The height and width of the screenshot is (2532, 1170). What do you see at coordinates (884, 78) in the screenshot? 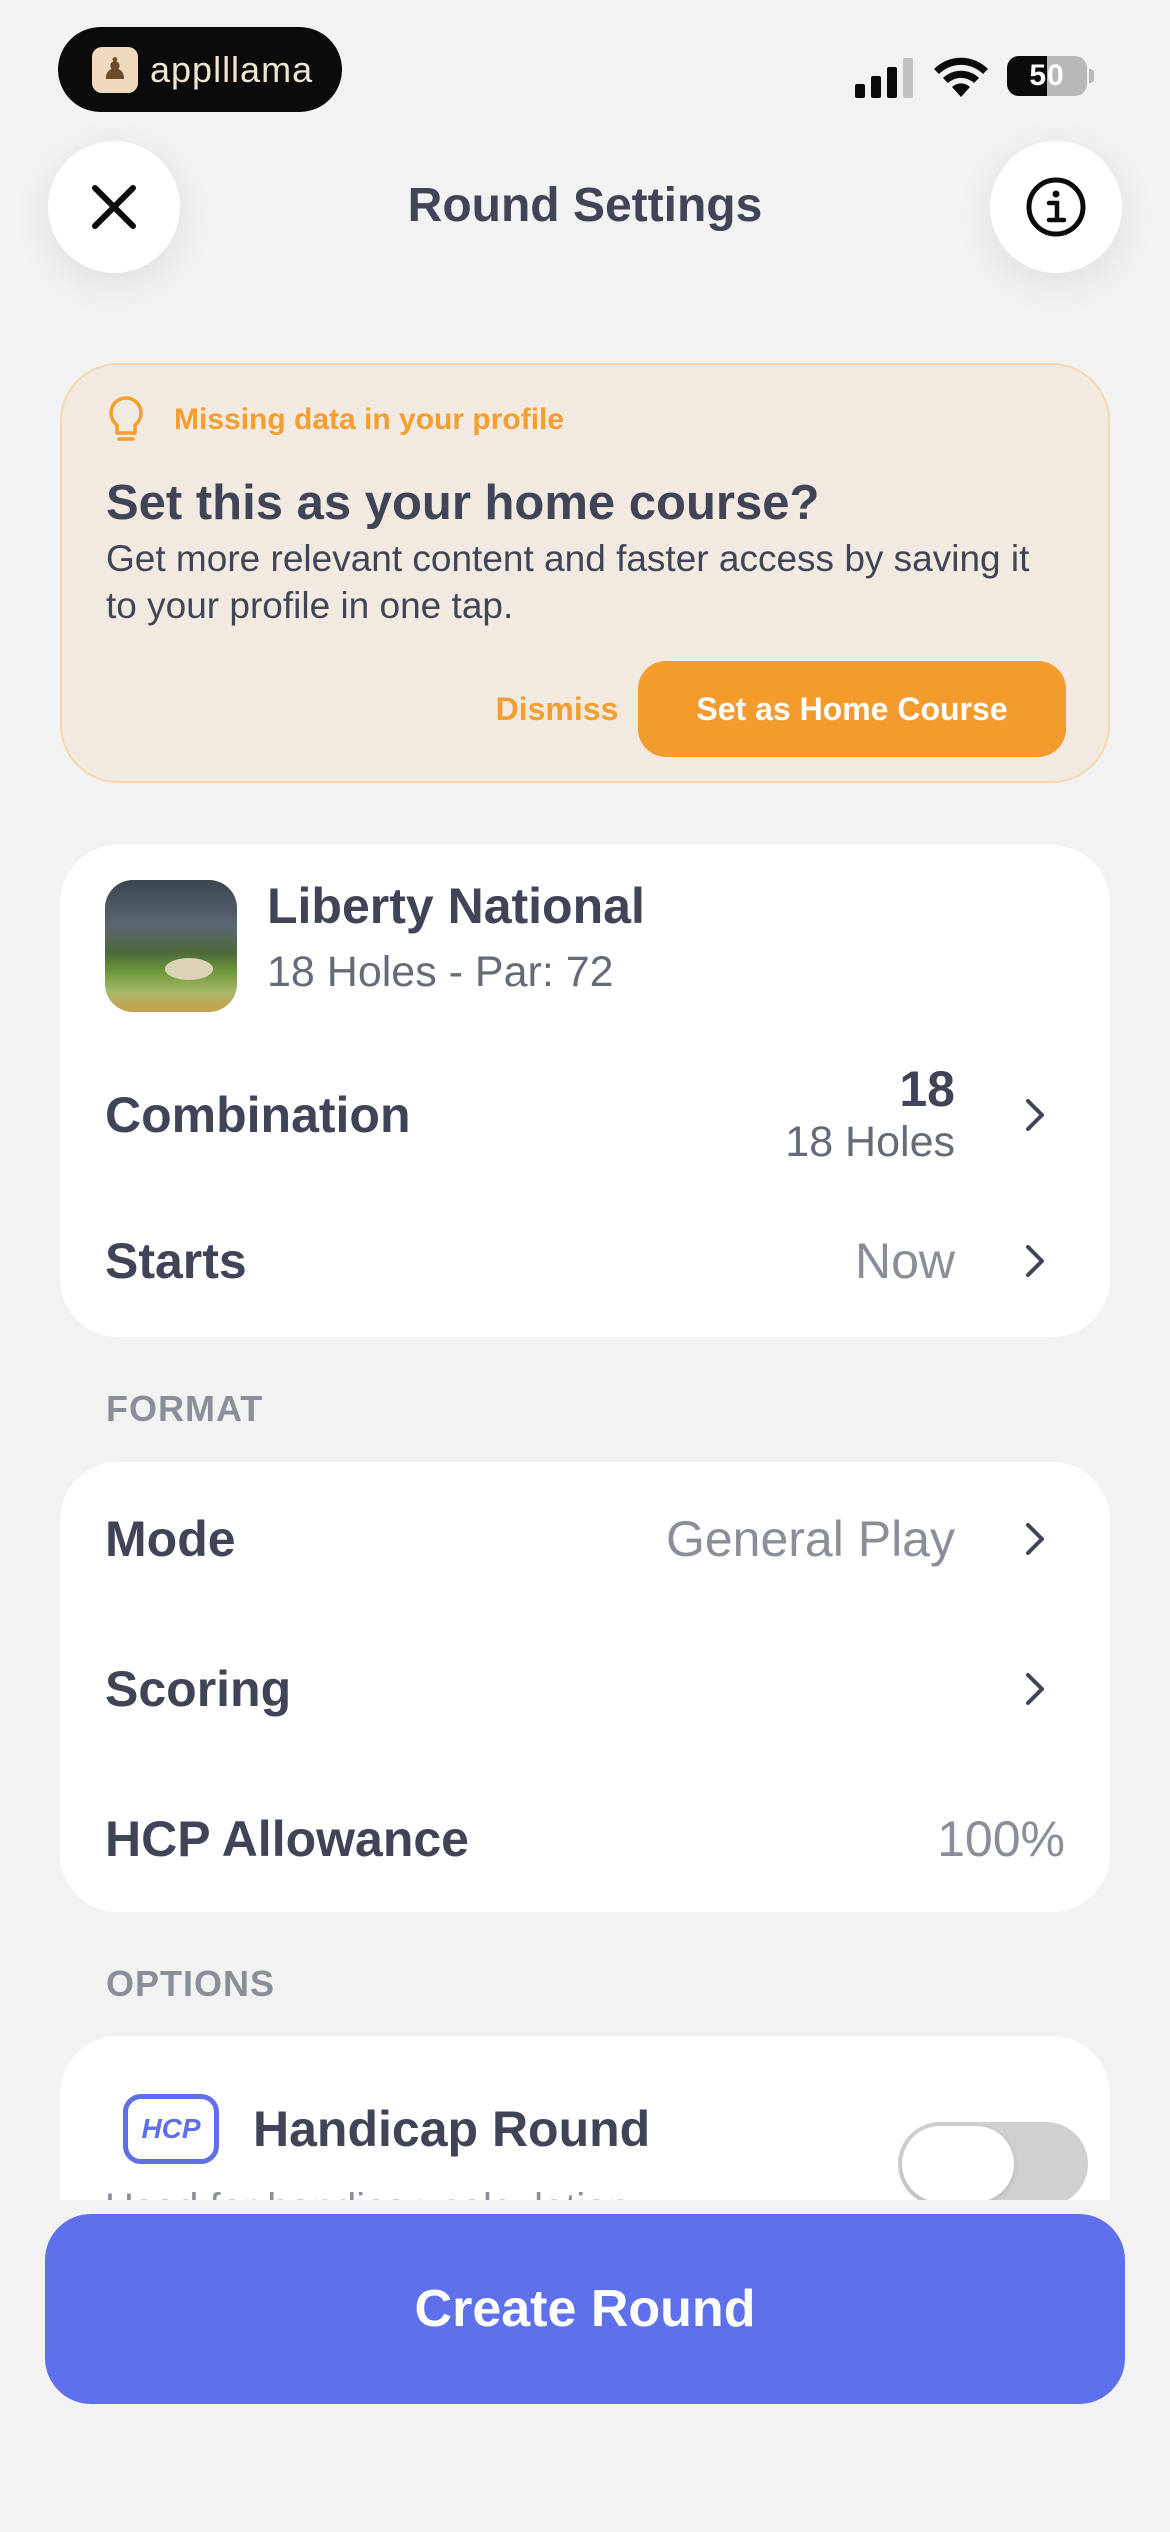
I see `cellular-signal-icon` at bounding box center [884, 78].